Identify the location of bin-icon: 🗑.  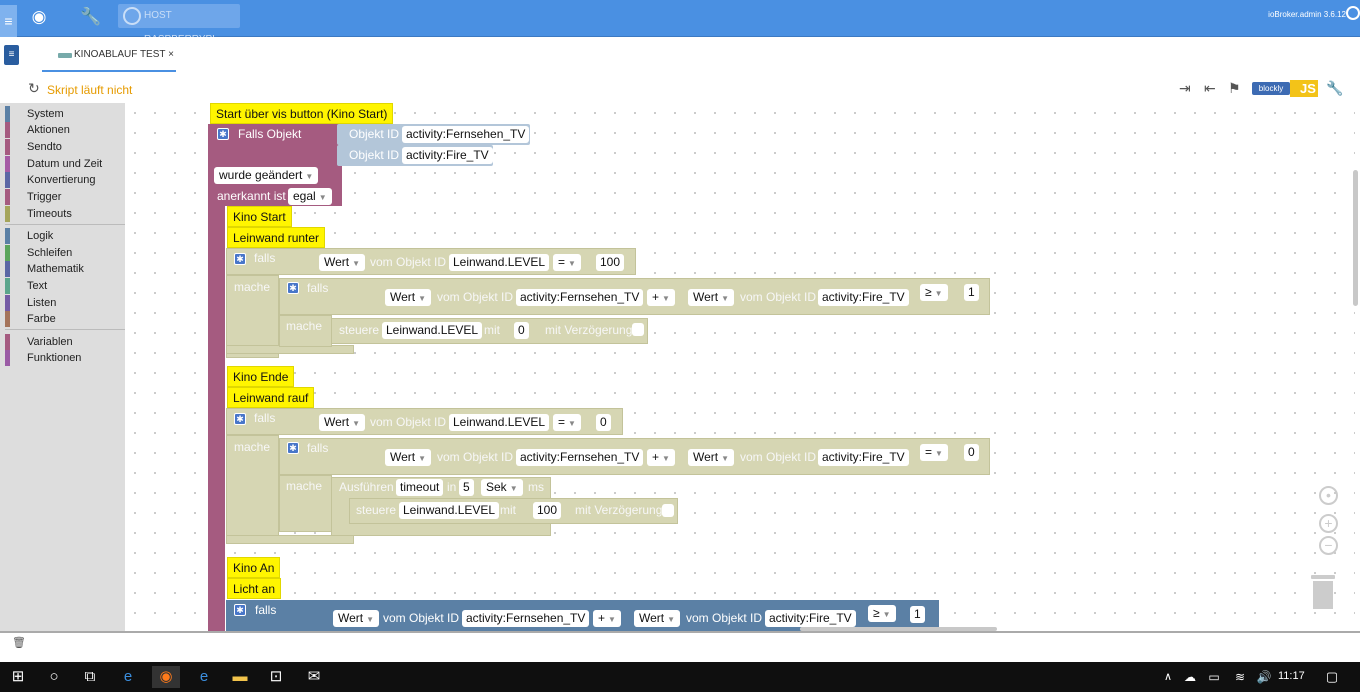
(19, 642).